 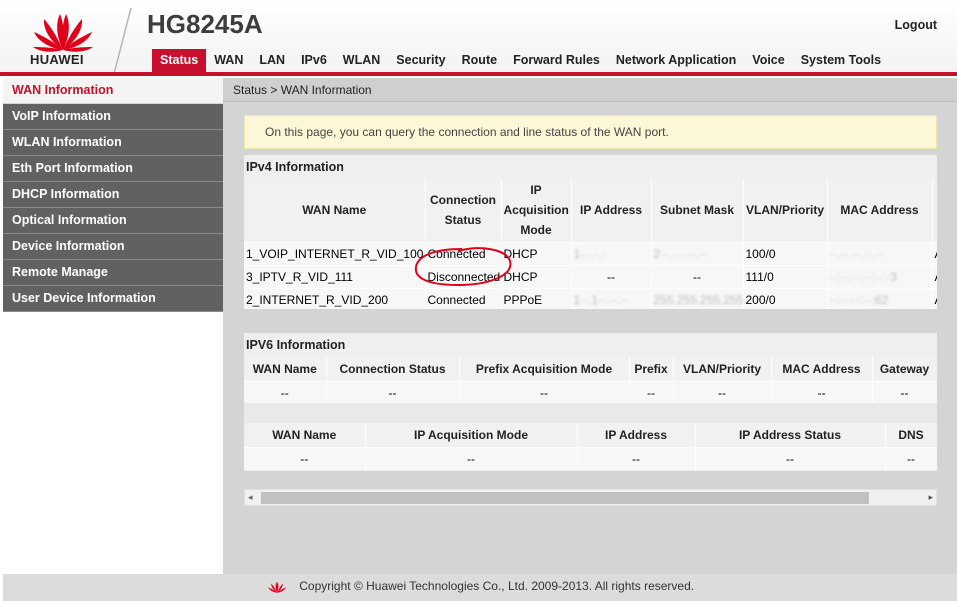 I want to click on sidebar-item-user-device-information: User Device Information, so click(x=113, y=299).